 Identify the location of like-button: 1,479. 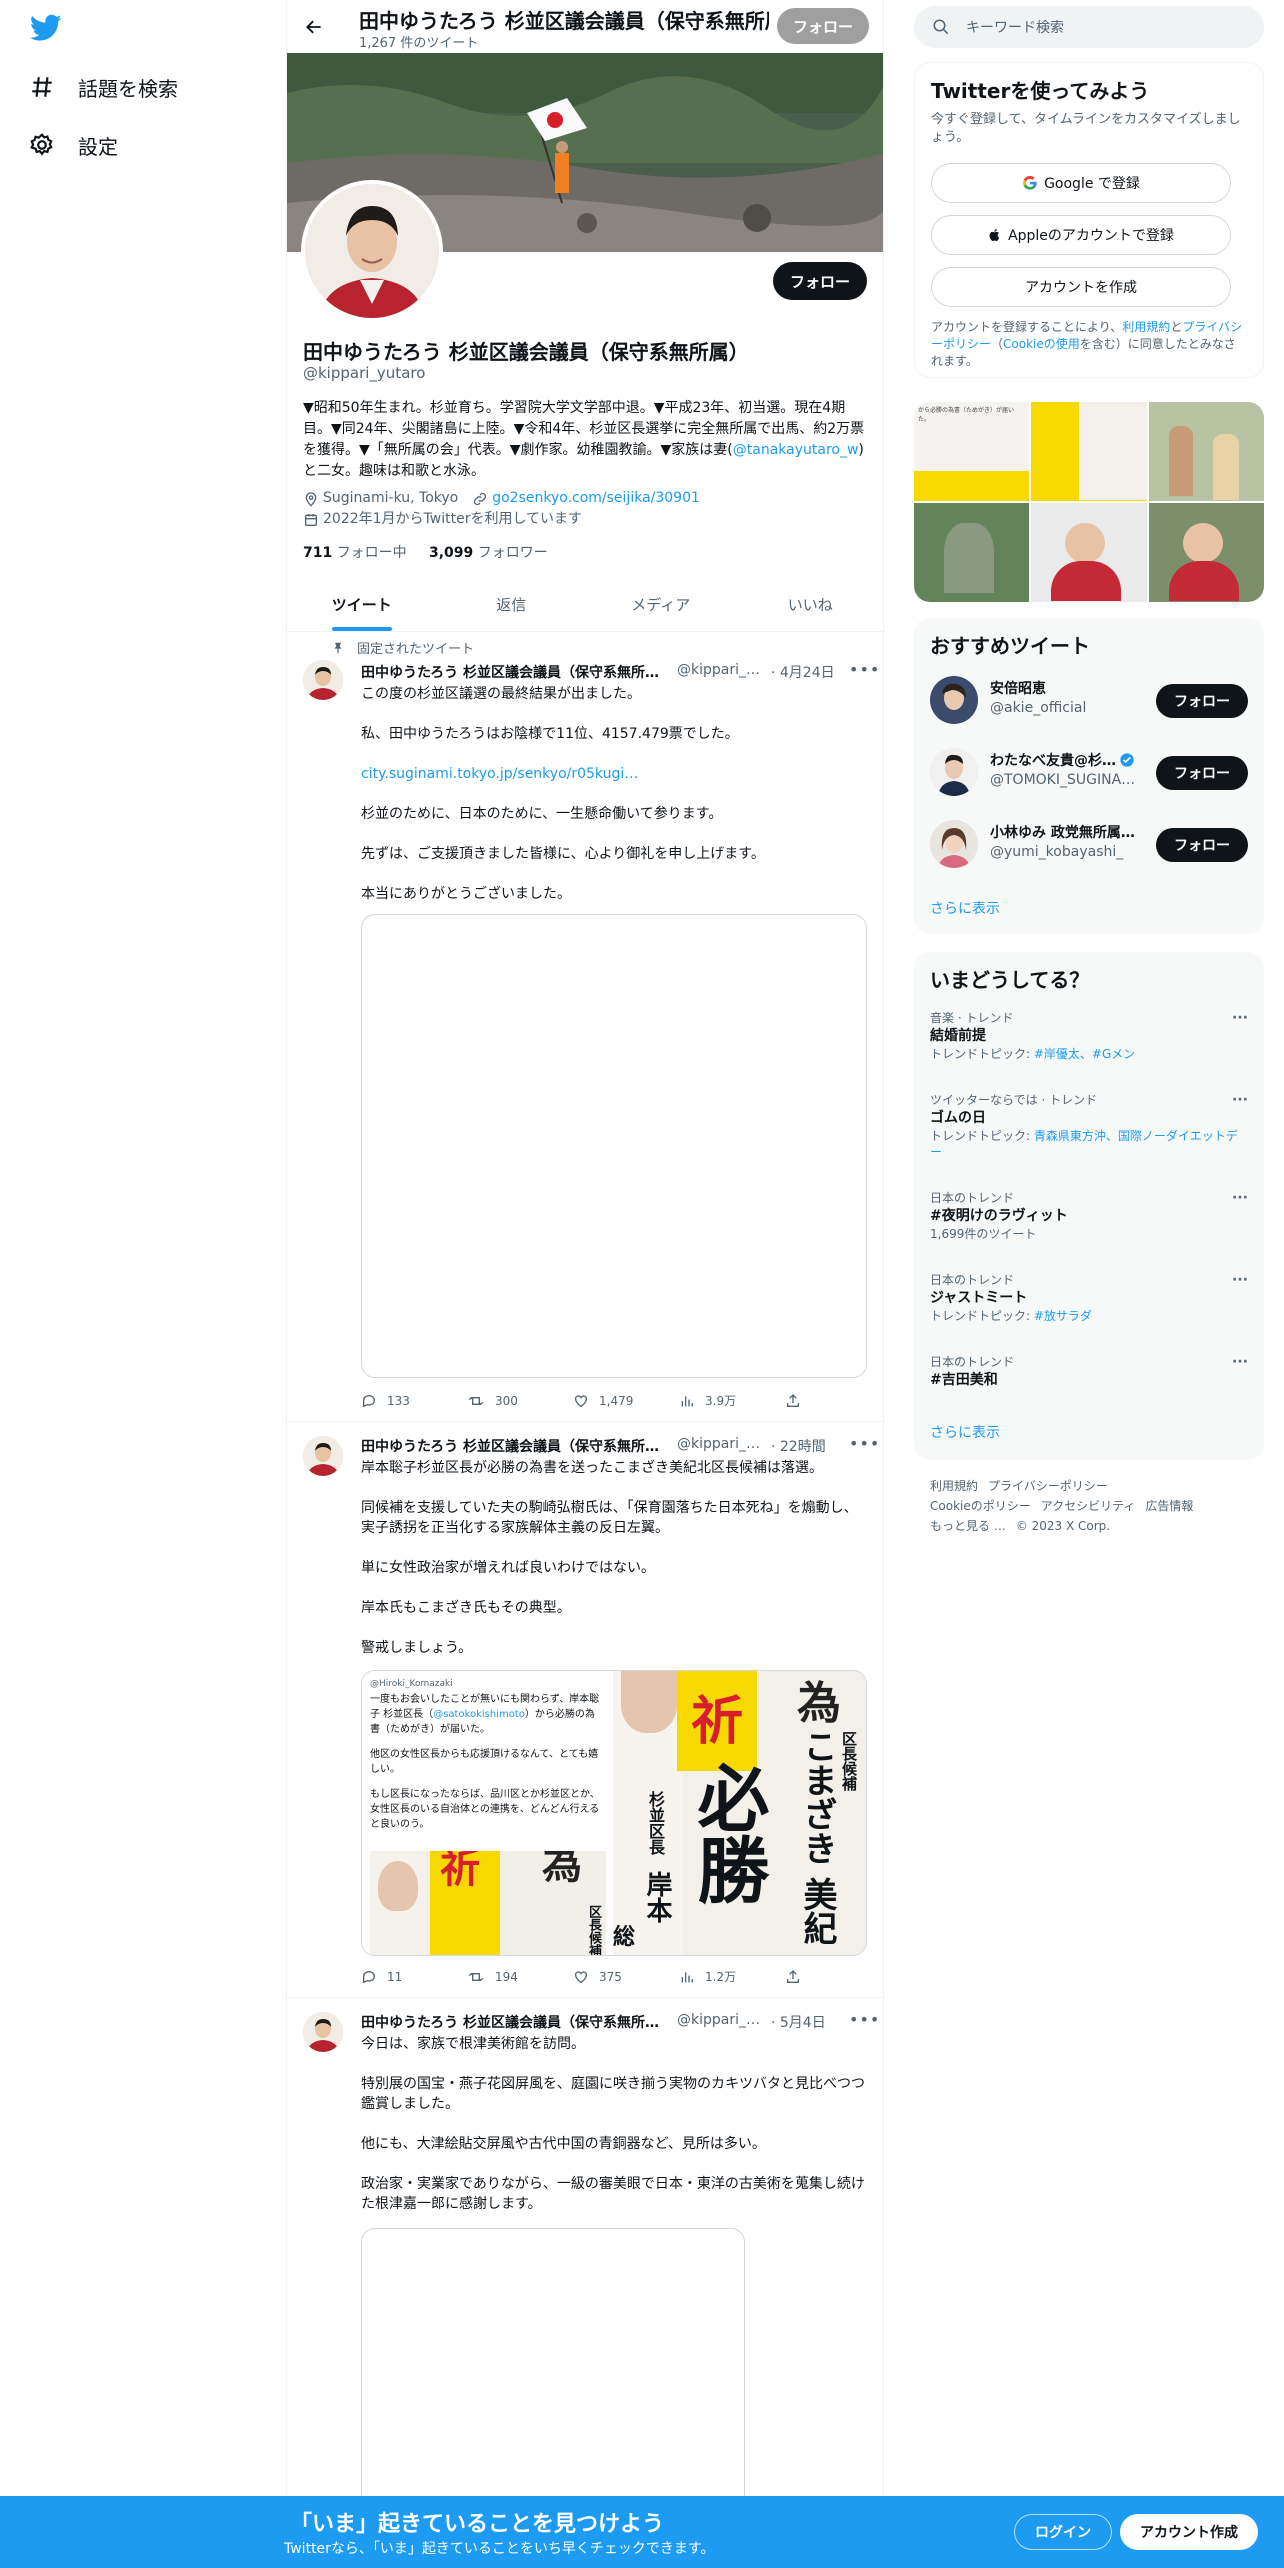
(626, 1400).